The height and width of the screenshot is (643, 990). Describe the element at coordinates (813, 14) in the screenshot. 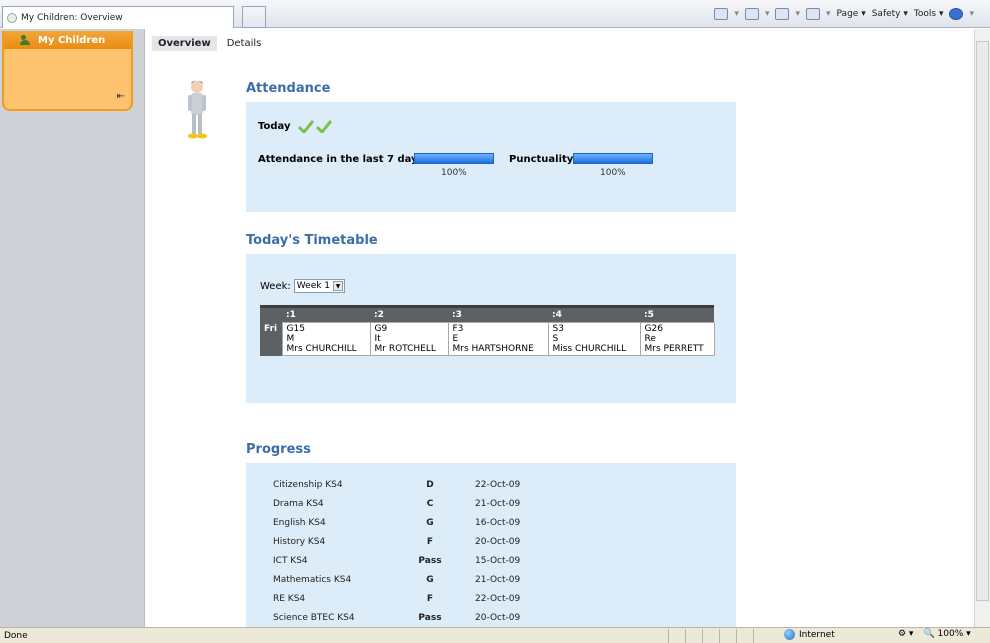

I see `print-icon` at that location.